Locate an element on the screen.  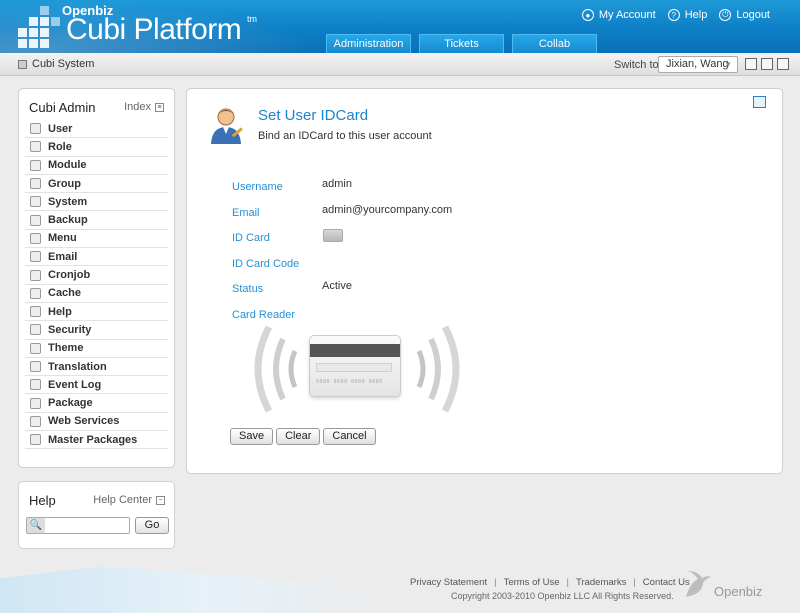
edit-icon is located at coordinates (751, 64).